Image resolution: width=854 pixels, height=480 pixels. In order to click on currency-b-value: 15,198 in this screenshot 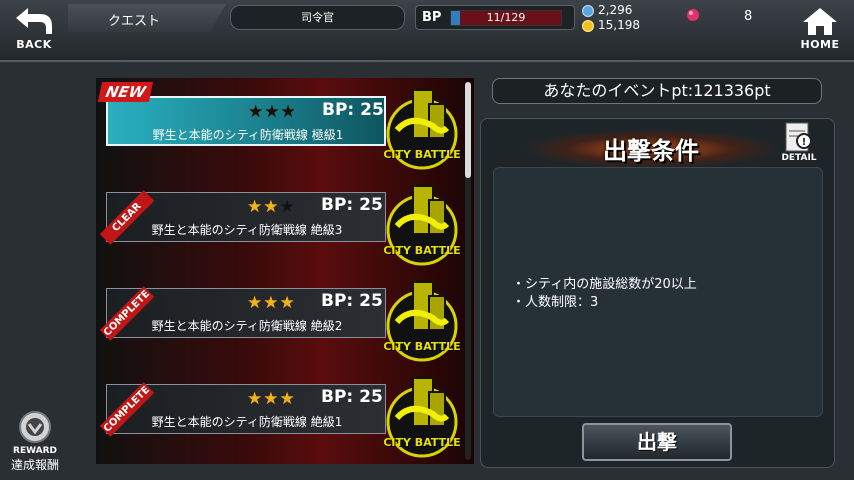, I will do `click(619, 25)`.